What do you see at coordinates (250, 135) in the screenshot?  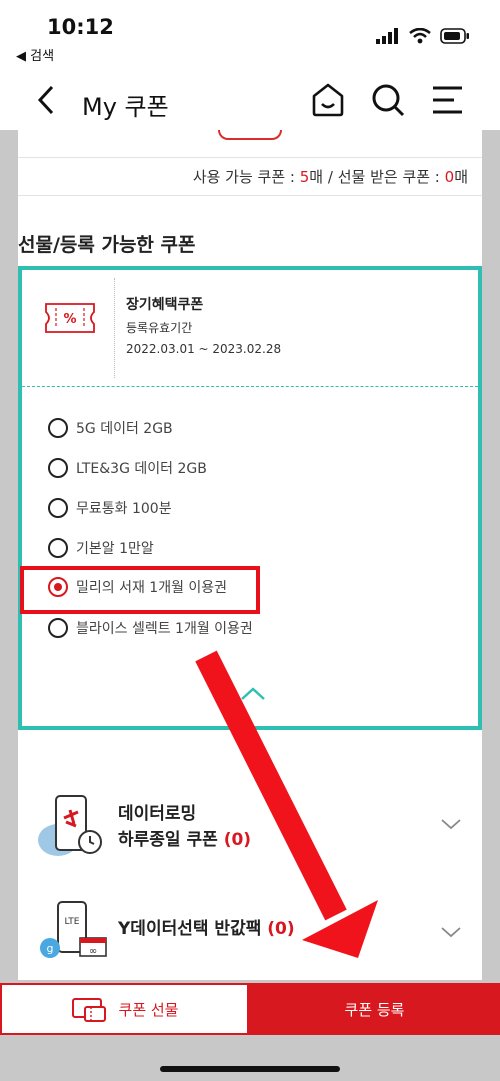 I see `tab-pill-edge` at bounding box center [250, 135].